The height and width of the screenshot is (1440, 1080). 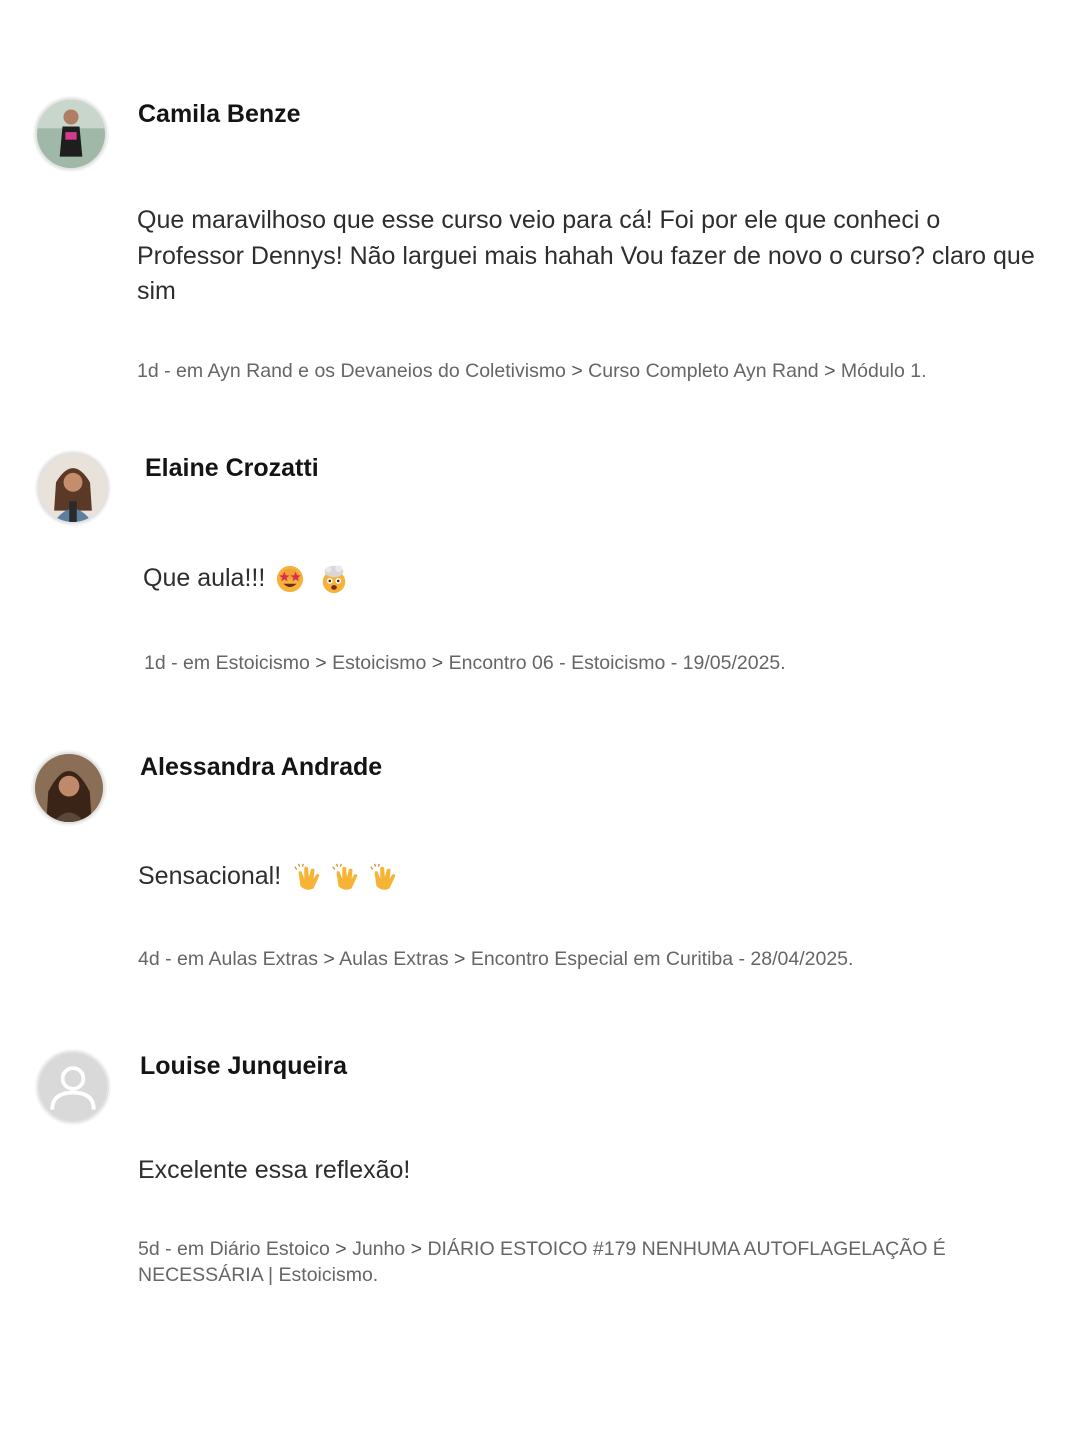 What do you see at coordinates (884, 371) in the screenshot?
I see `breadcrumb-link: Módulo 1.` at bounding box center [884, 371].